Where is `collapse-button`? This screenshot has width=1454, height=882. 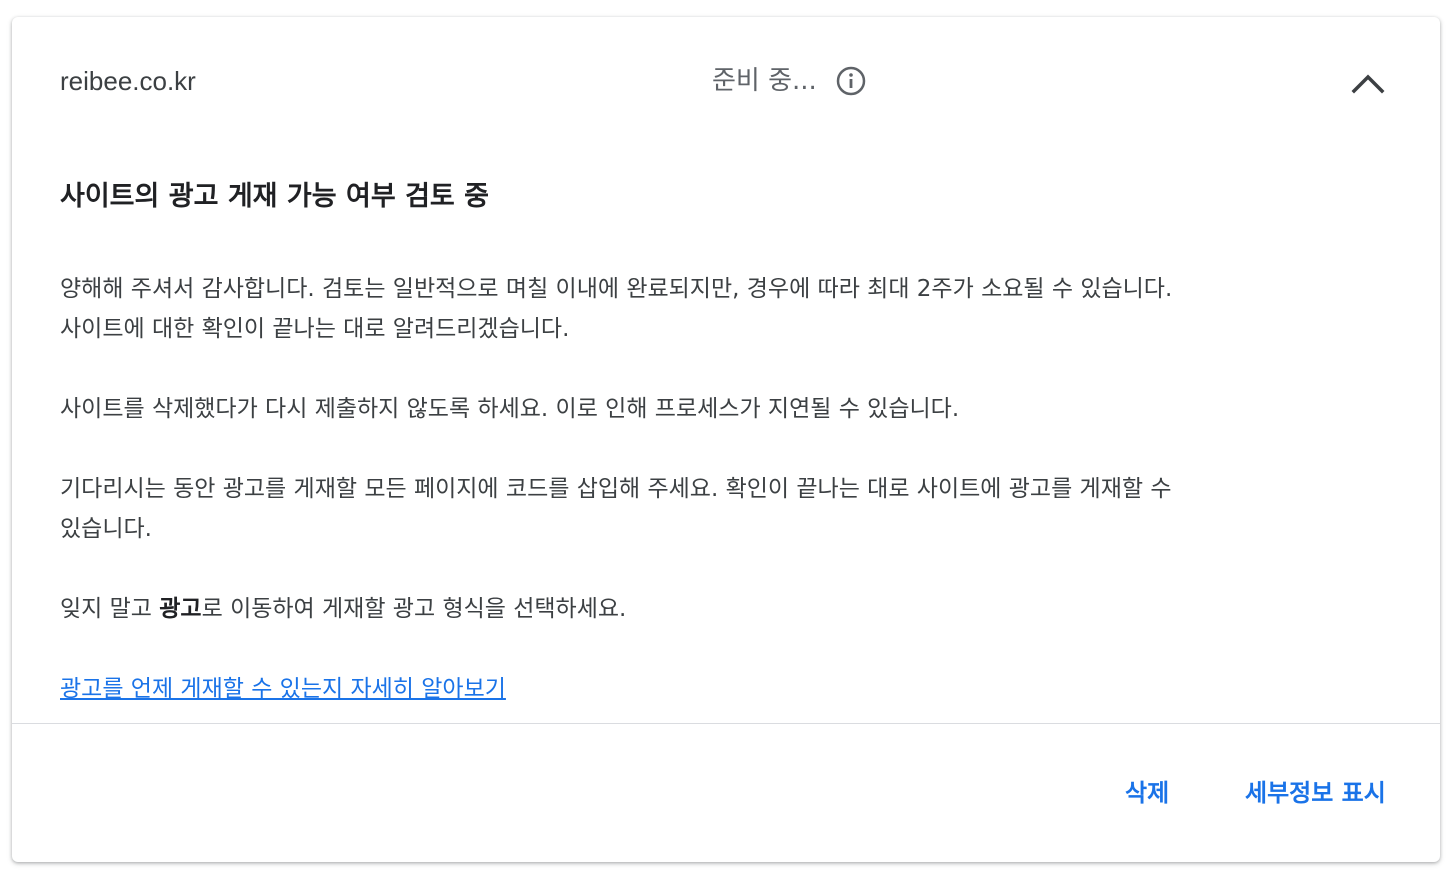 collapse-button is located at coordinates (1368, 83).